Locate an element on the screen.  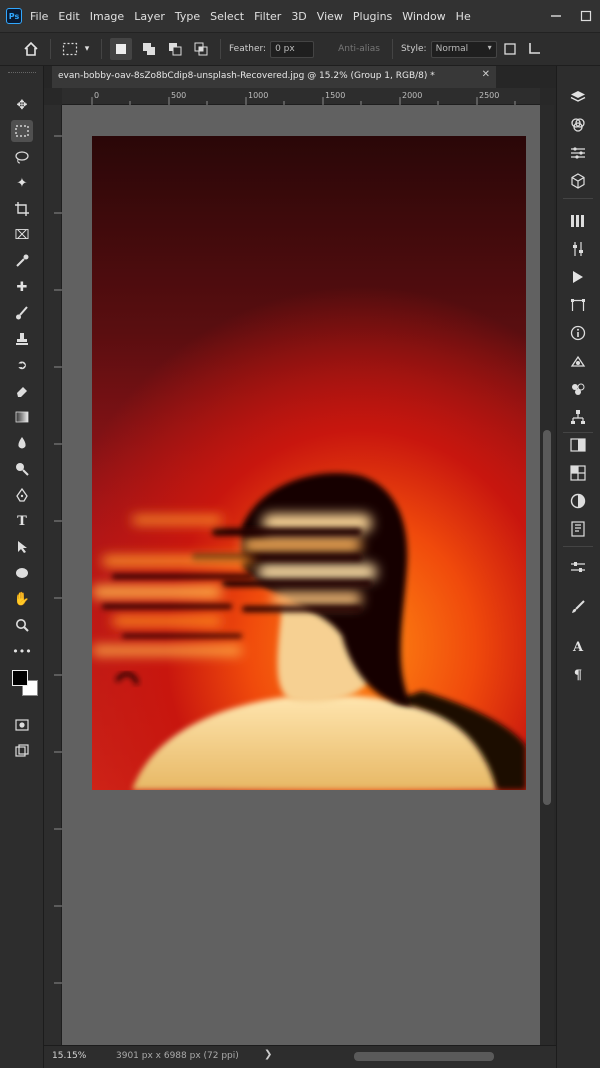
hand-icon: ✋ is located at coordinates (22, 599).